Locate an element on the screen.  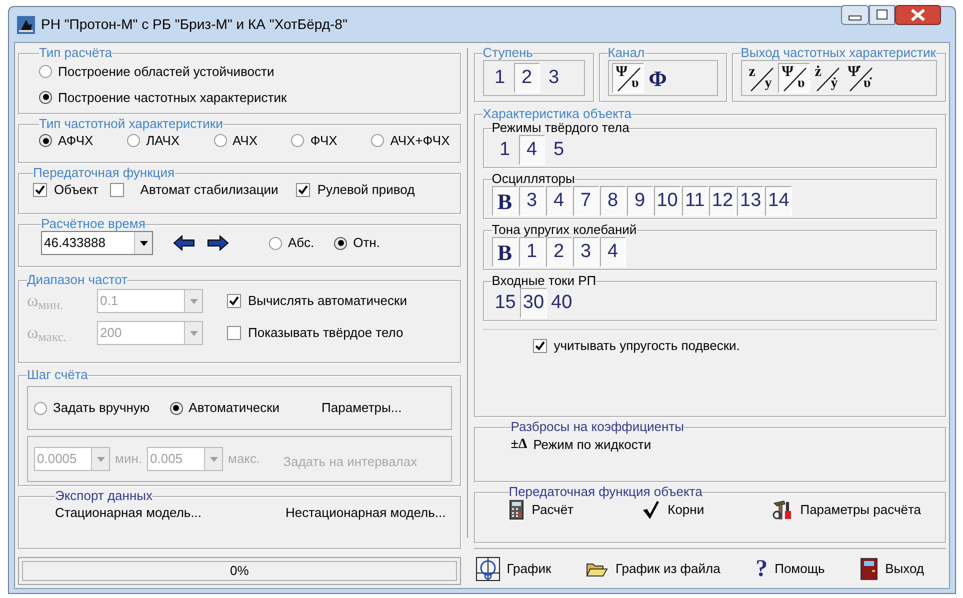
radio-option: Абс. is located at coordinates (291, 243).